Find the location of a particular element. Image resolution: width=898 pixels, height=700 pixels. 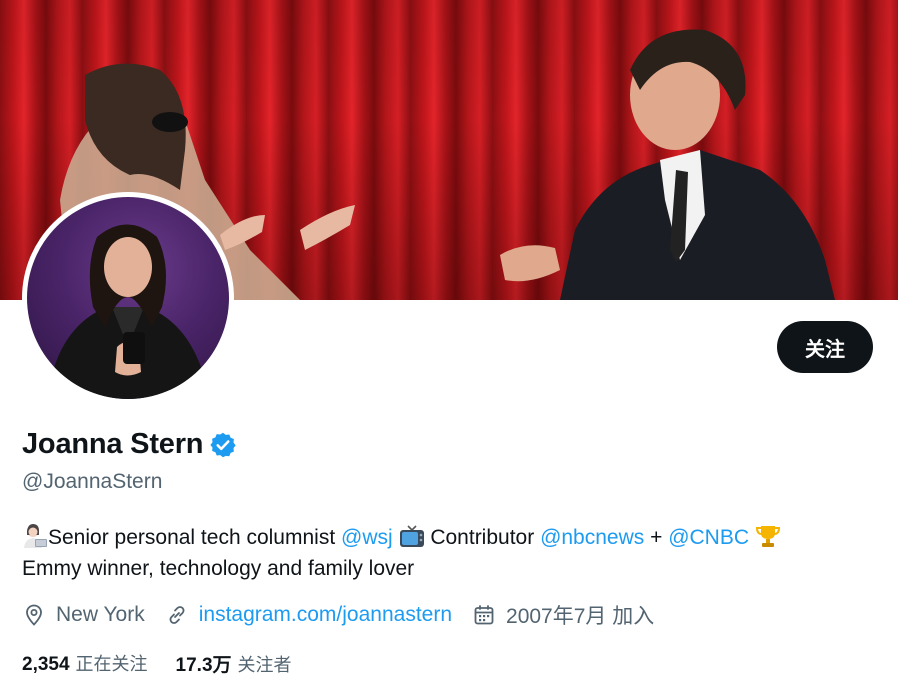

verified-badge-icon is located at coordinates (223, 445).